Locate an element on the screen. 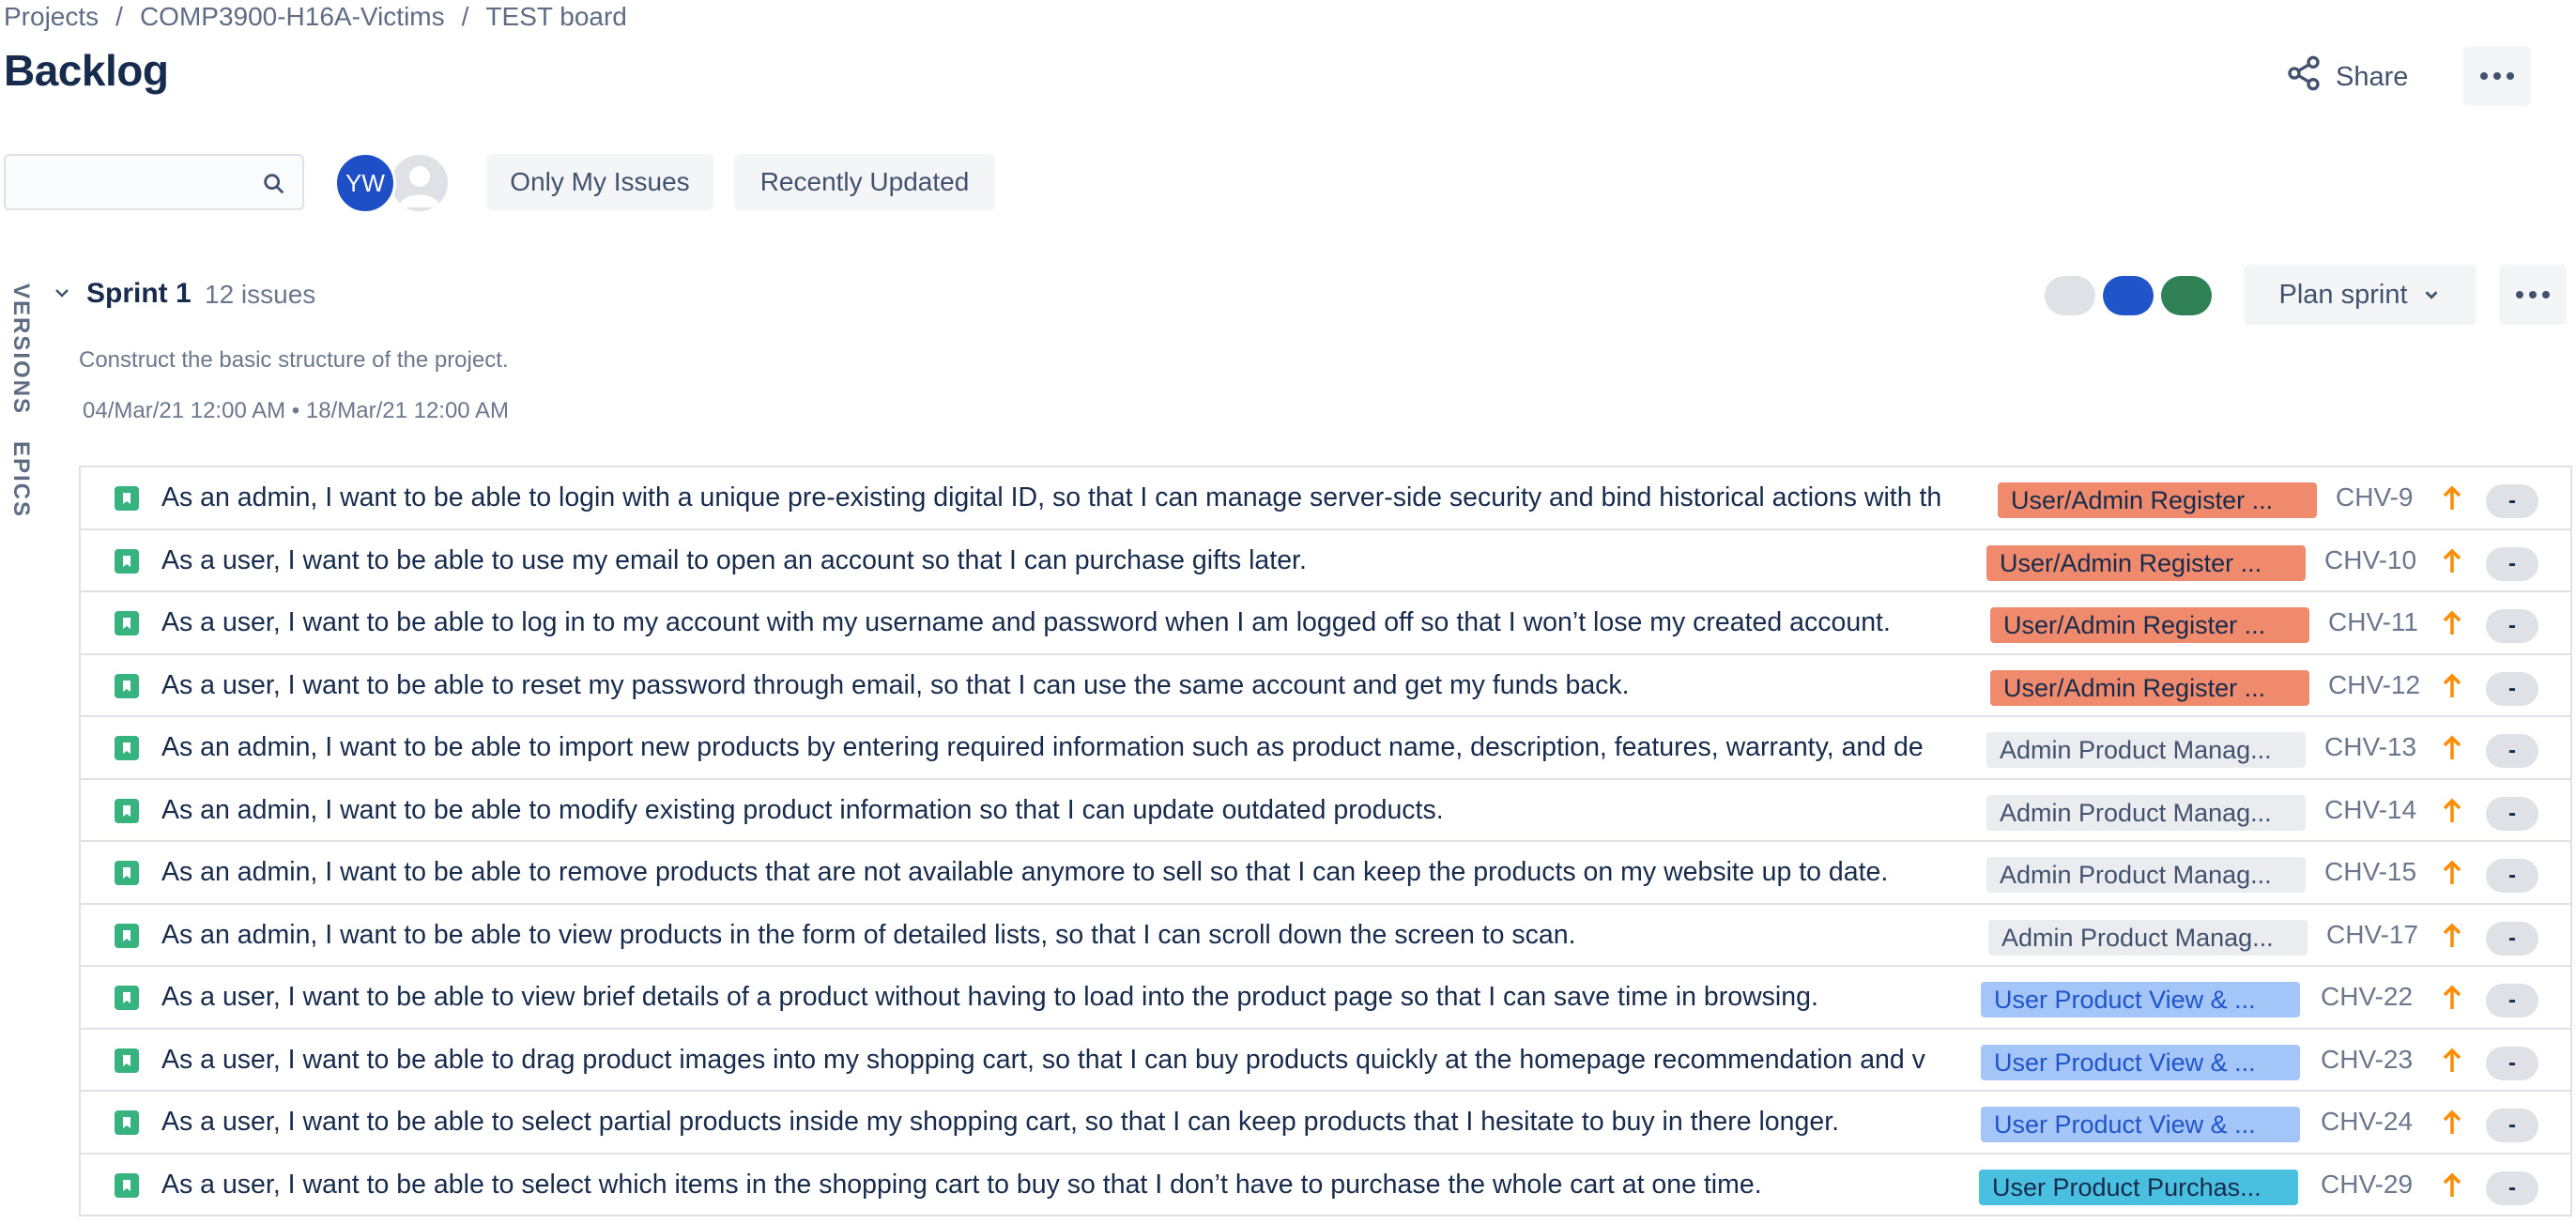 This screenshot has width=2576, height=1224. search-icon is located at coordinates (274, 184).